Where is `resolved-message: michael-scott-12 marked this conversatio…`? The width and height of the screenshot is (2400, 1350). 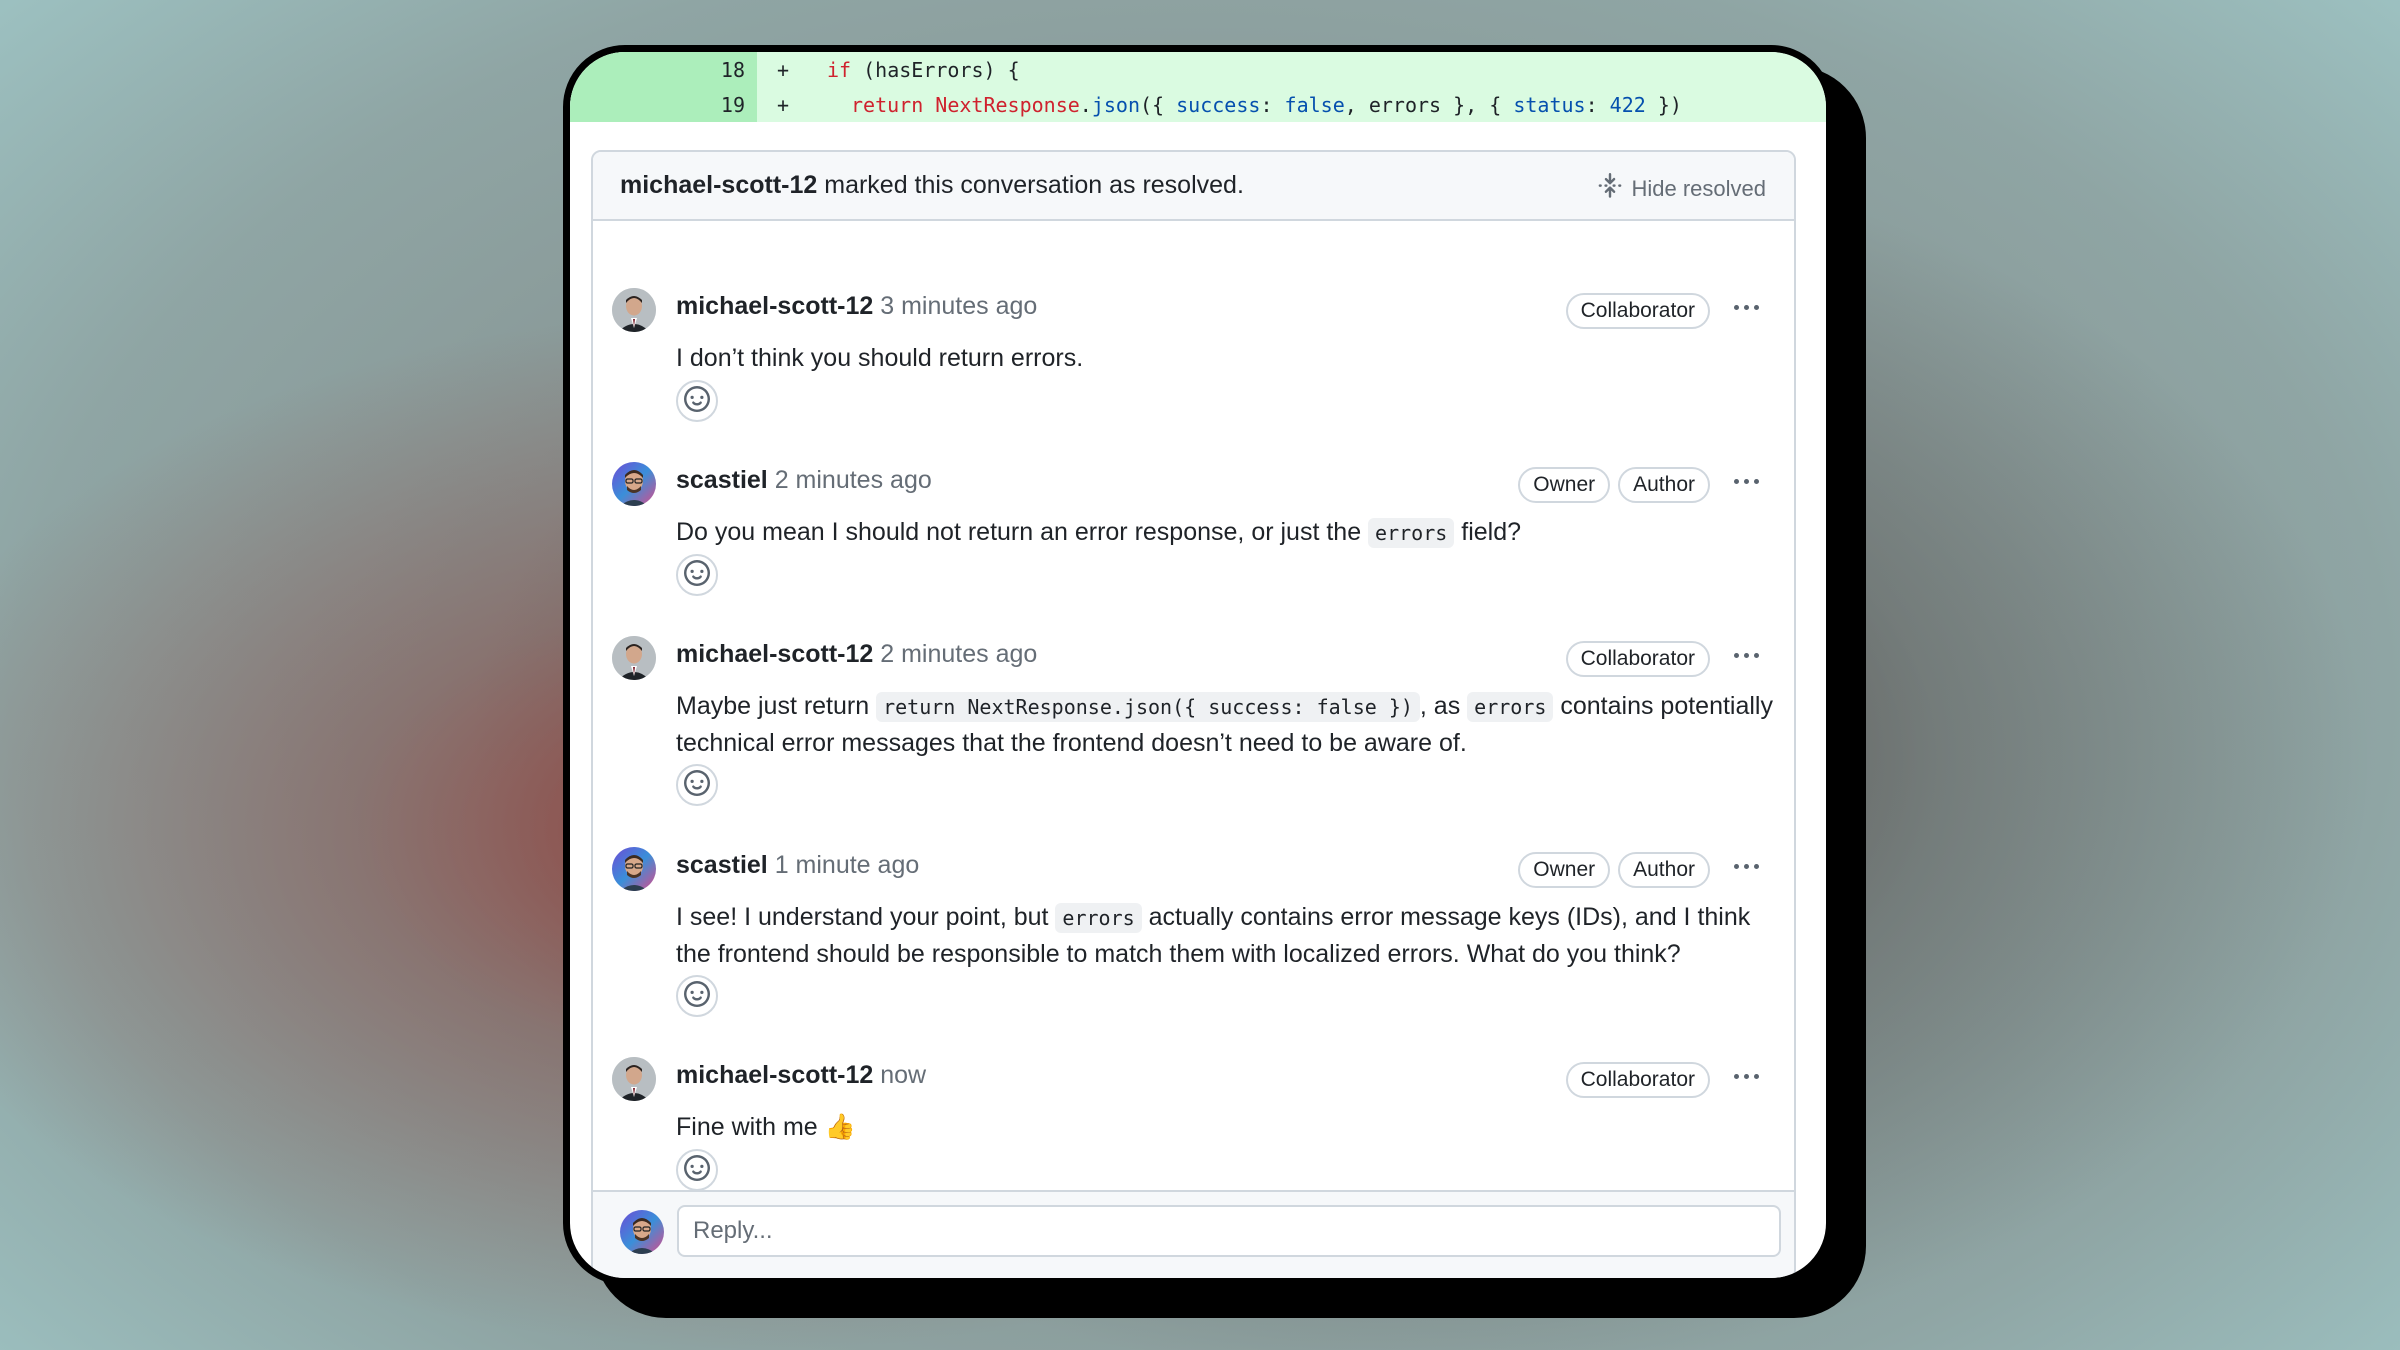
resolved-message: michael-scott-12 marked this conversatio… is located at coordinates (932, 185).